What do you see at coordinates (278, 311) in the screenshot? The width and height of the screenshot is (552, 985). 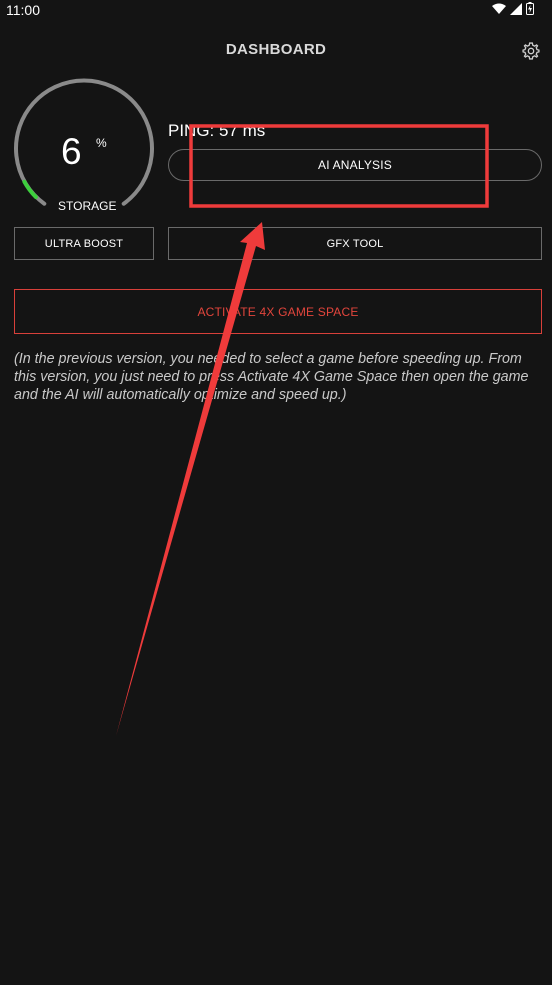 I see `activate-game-space-button: ACTIVATE 4X GAME SPACE` at bounding box center [278, 311].